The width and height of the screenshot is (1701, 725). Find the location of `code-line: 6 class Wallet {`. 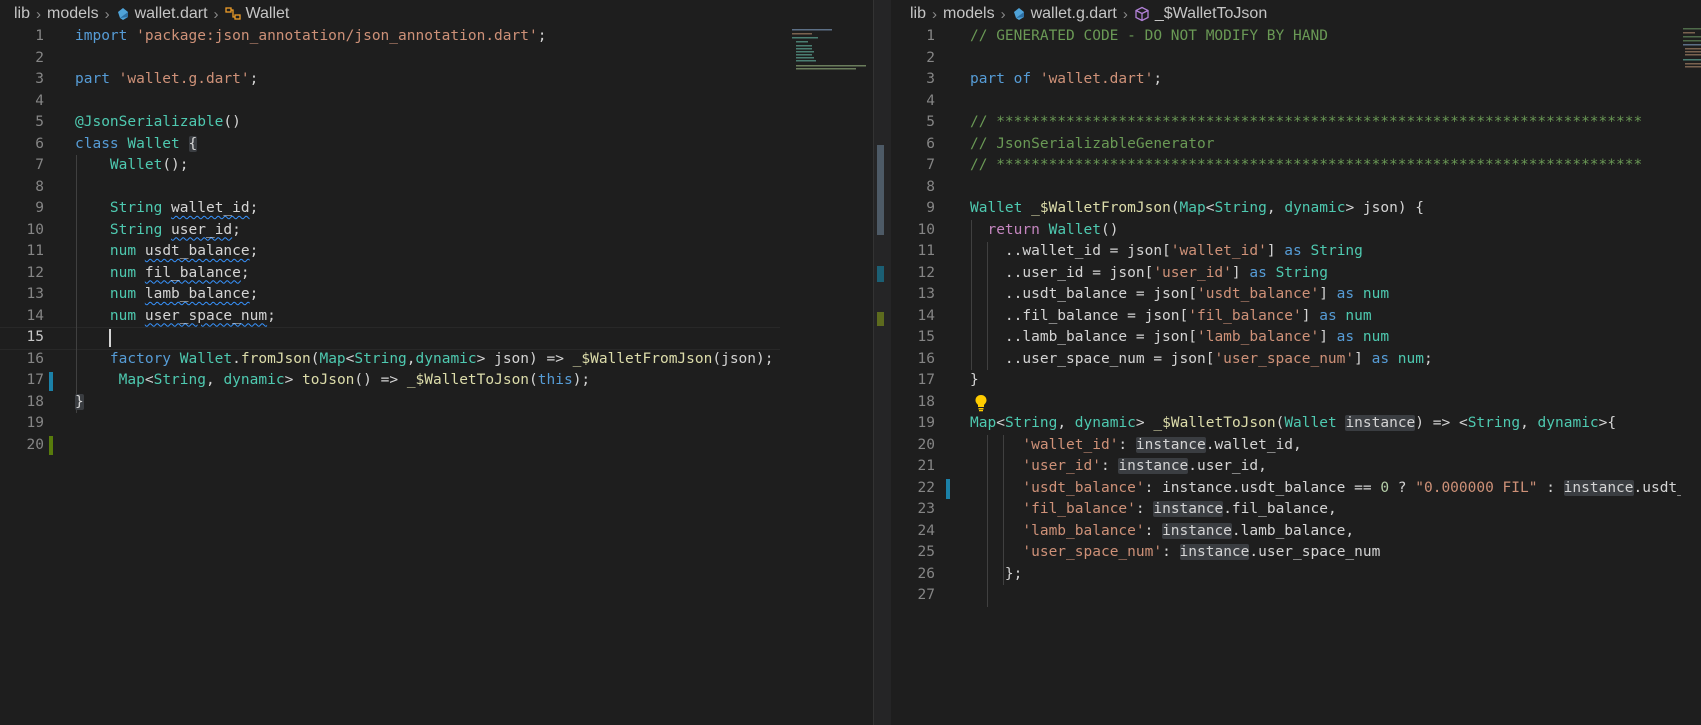

code-line: 6 class Wallet { is located at coordinates (116, 143).